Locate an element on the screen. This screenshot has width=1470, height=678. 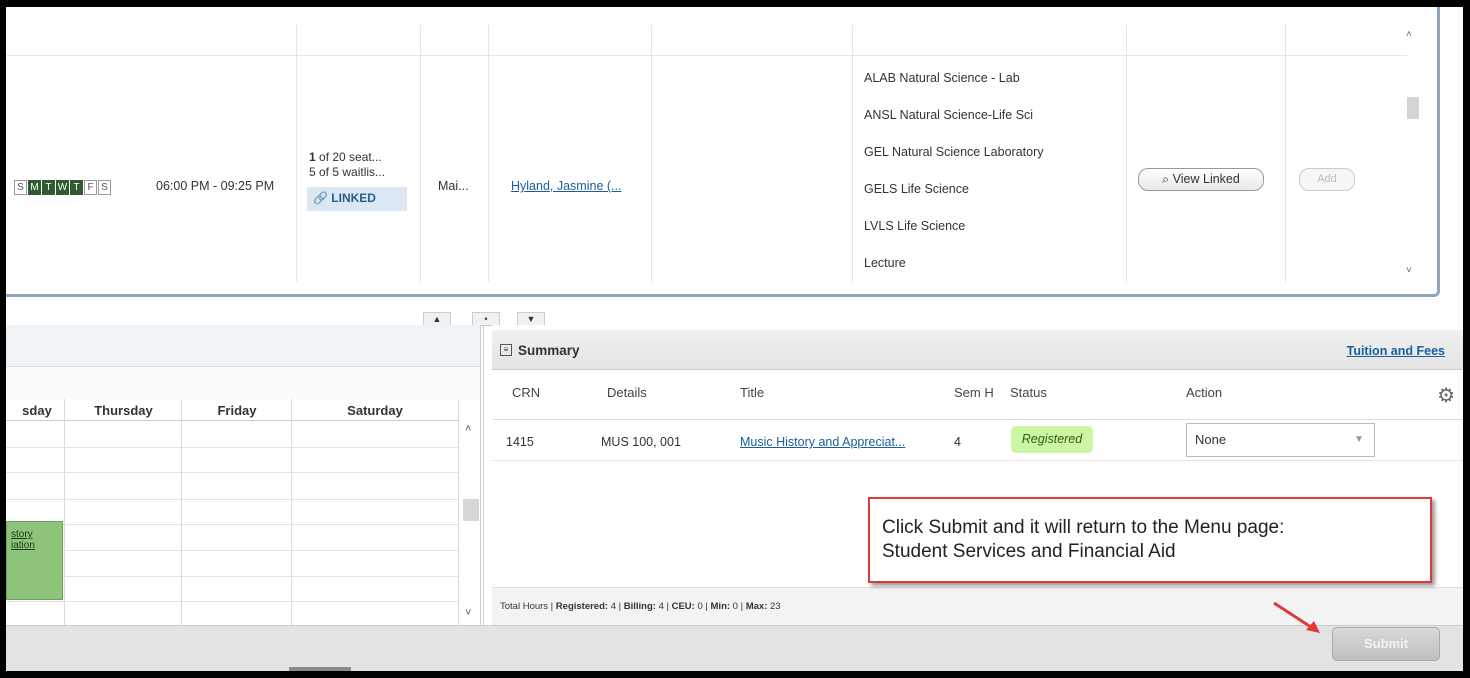
red-arrow-icon is located at coordinates (1296, 617).